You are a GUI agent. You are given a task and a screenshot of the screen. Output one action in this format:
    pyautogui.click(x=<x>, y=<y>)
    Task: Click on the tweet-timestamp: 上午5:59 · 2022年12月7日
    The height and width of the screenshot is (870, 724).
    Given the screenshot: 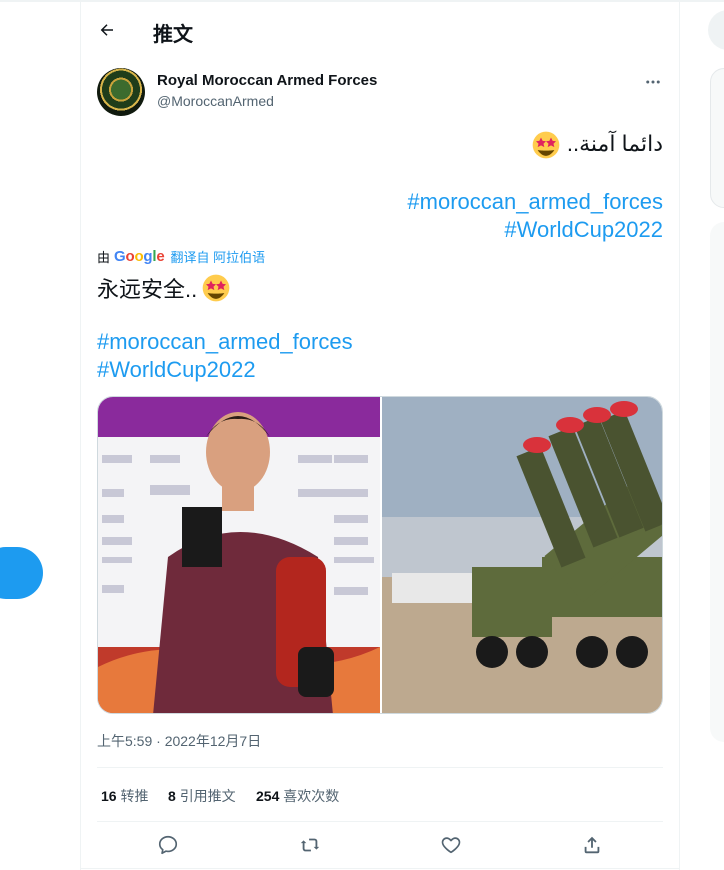 What is the action you would take?
    pyautogui.click(x=179, y=741)
    